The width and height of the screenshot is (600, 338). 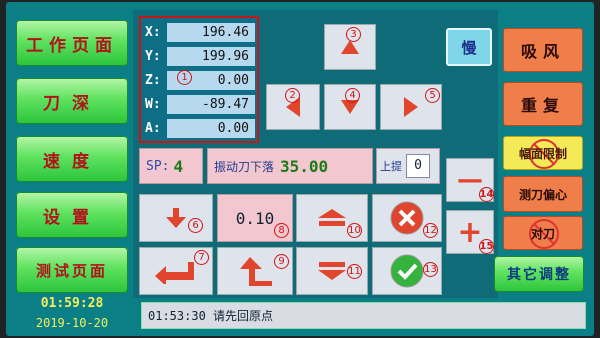 What do you see at coordinates (470, 232) in the screenshot?
I see `plus-button: + 15` at bounding box center [470, 232].